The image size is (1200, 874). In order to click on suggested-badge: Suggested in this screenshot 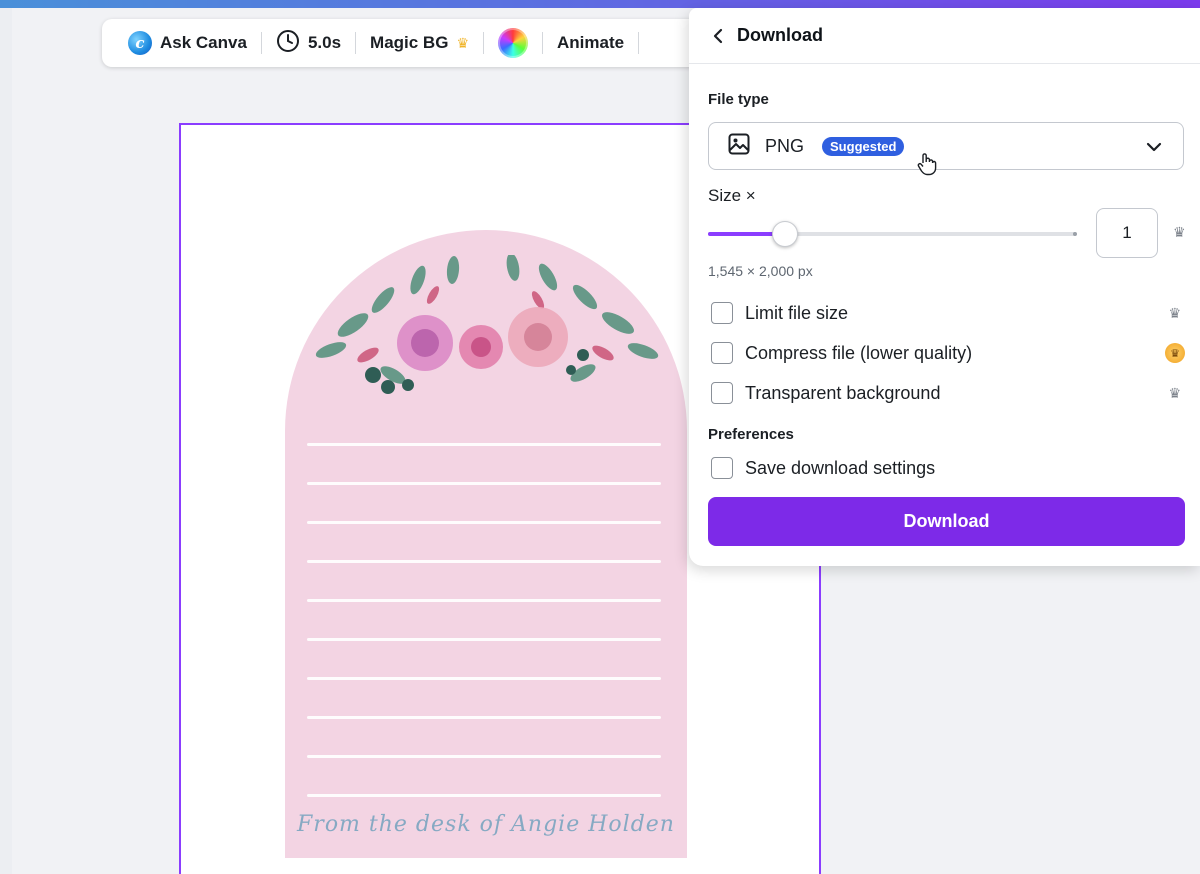, I will do `click(863, 146)`.